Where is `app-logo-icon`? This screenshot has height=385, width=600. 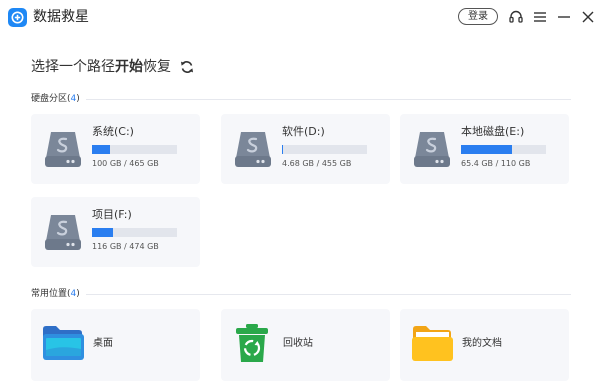
app-logo-icon is located at coordinates (17, 17).